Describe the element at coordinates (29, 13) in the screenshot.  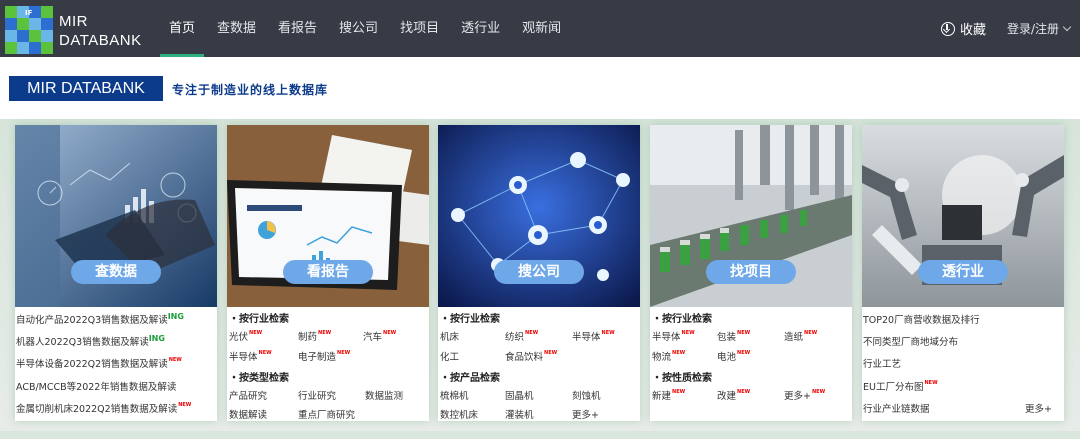
I see `logo-mark-text: IF` at that location.